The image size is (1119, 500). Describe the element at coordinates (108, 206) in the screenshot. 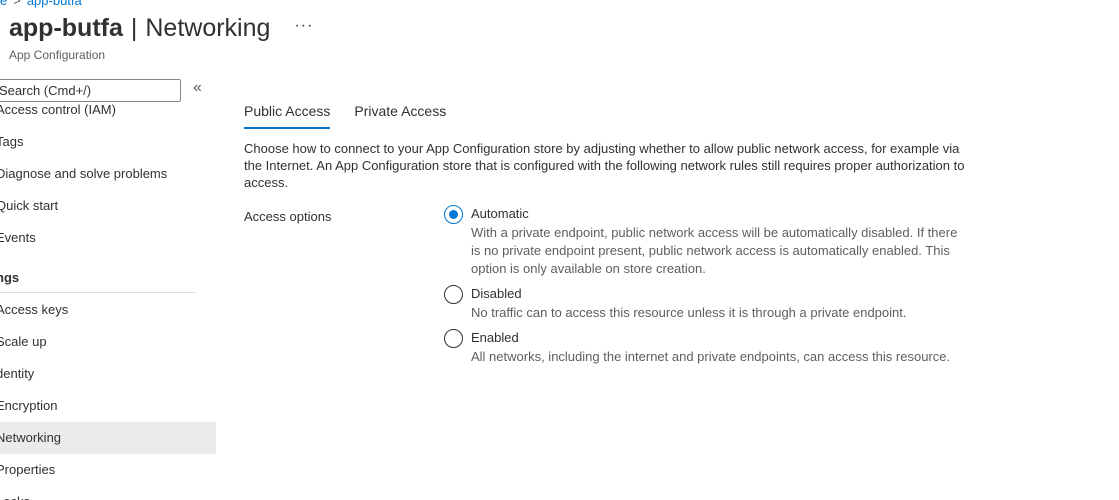

I see `sidebar-item-quick-start: Quick start` at that location.